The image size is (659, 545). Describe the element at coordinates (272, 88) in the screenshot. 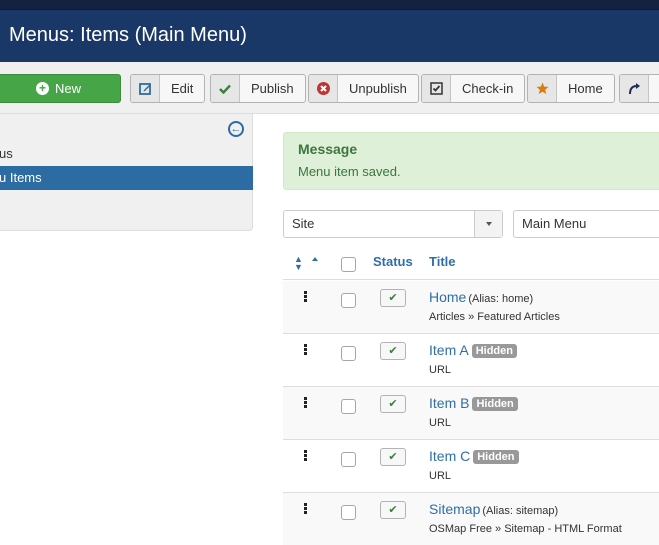

I see `publish-button-label: Publish` at that location.